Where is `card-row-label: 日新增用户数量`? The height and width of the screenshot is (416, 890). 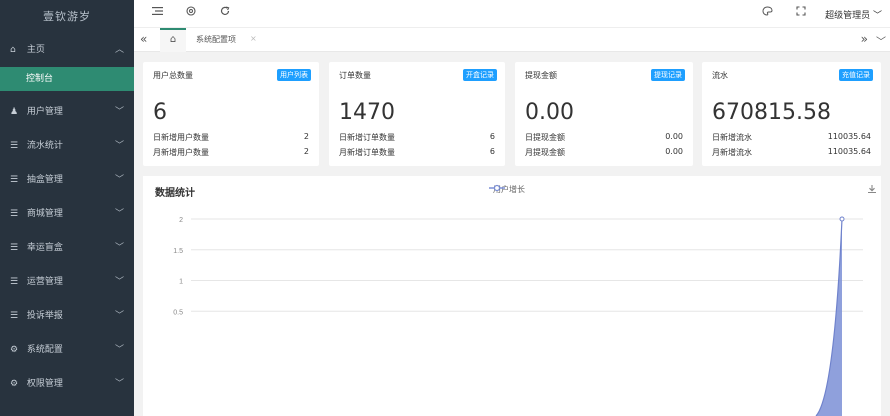 card-row-label: 日新增用户数量 is located at coordinates (181, 137).